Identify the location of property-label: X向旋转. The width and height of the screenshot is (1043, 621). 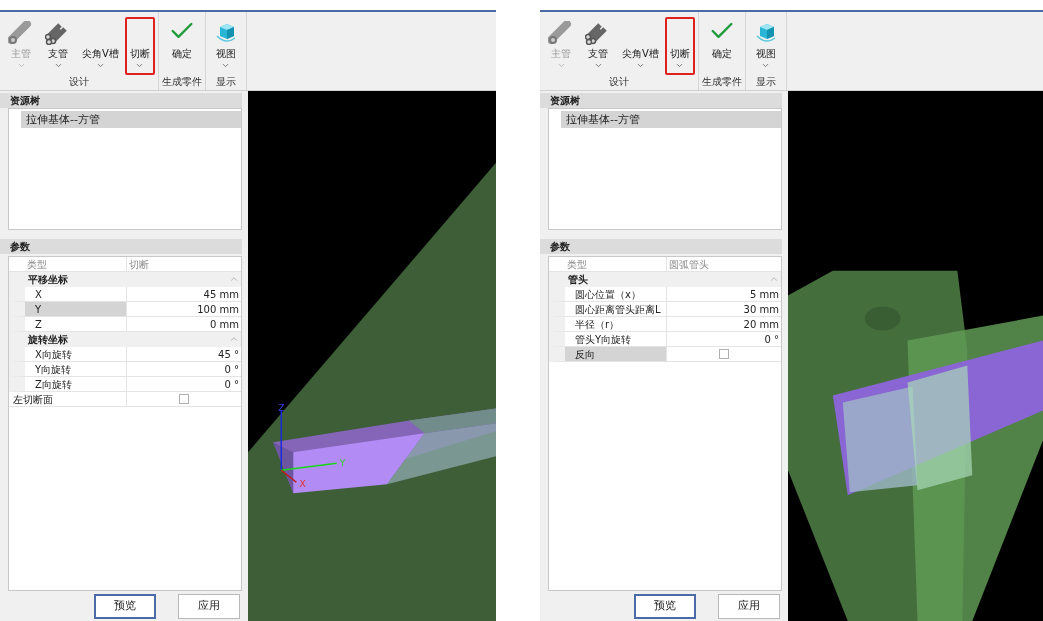
(68, 354).